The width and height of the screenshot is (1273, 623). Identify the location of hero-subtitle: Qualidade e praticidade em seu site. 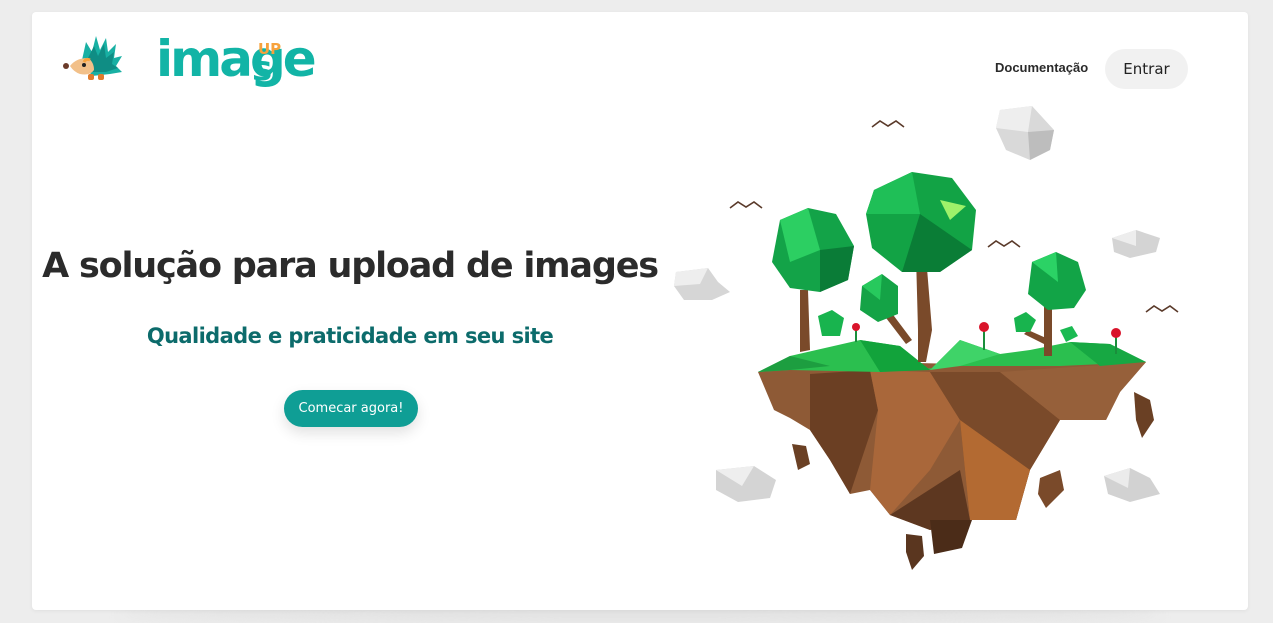
(350, 336).